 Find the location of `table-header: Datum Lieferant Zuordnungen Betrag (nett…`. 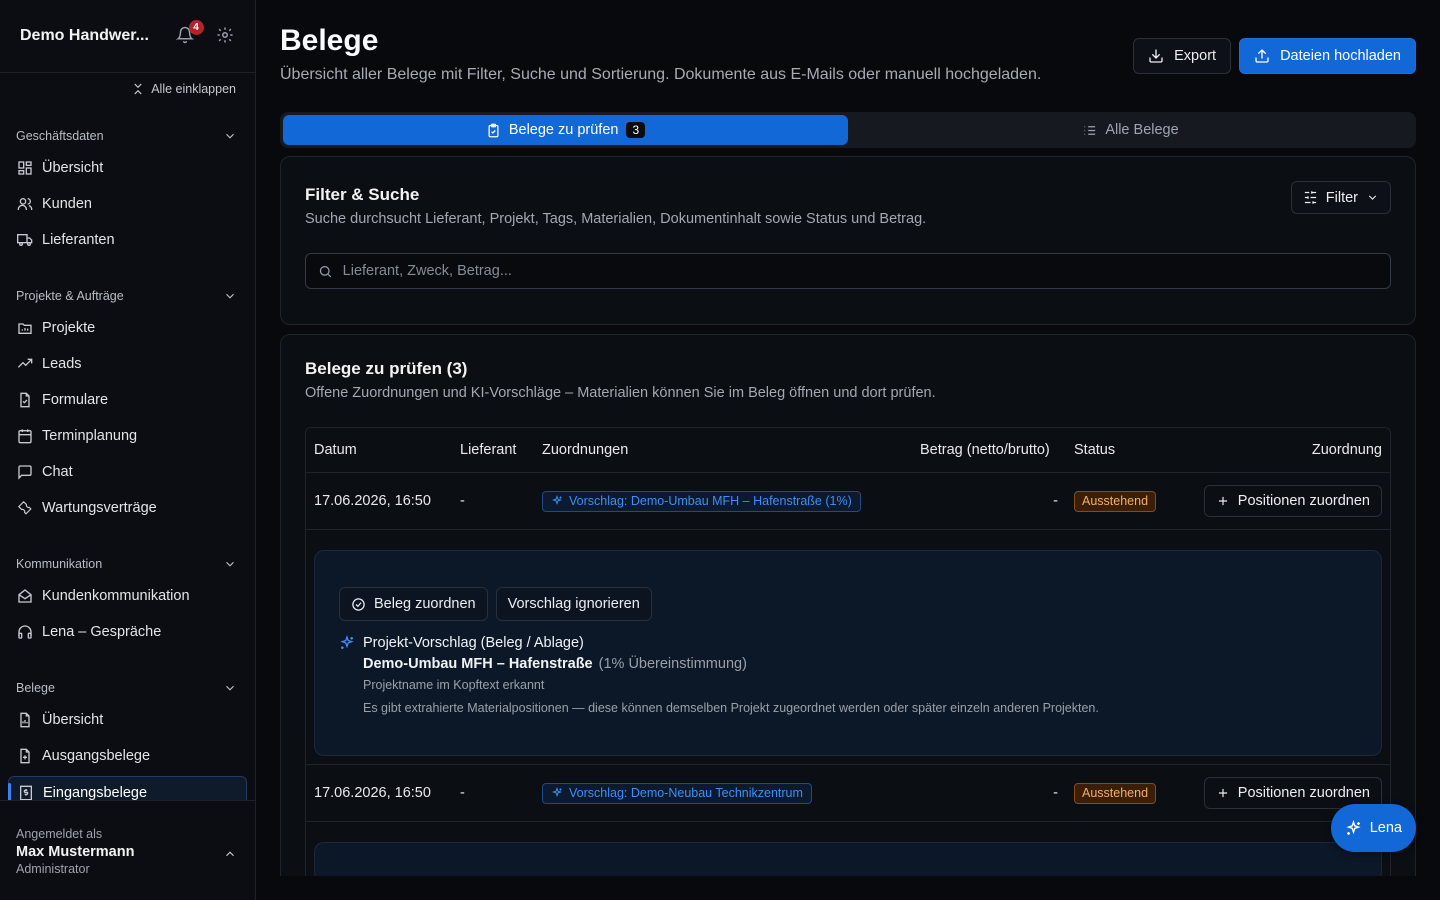

table-header: Datum Lieferant Zuordnungen Betrag (nett… is located at coordinates (848, 450).